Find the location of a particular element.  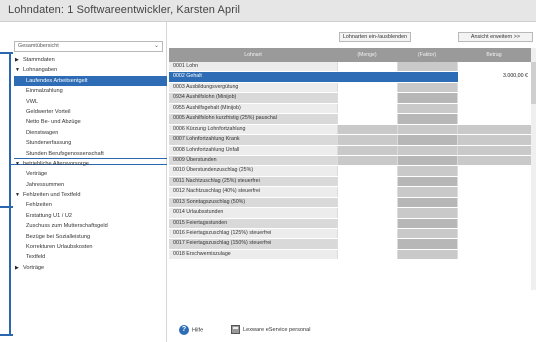

table-row: 0012 Nachtzuschlag (40%) steuerfrei is located at coordinates (352, 192).